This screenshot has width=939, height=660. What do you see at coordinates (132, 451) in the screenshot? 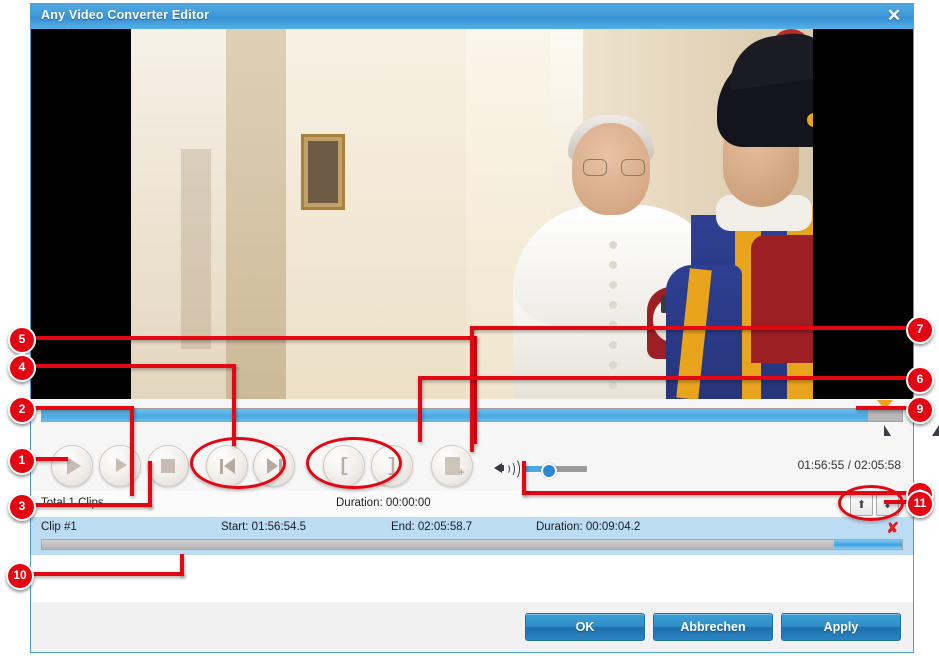
I see `callout-line-2b` at bounding box center [132, 451].